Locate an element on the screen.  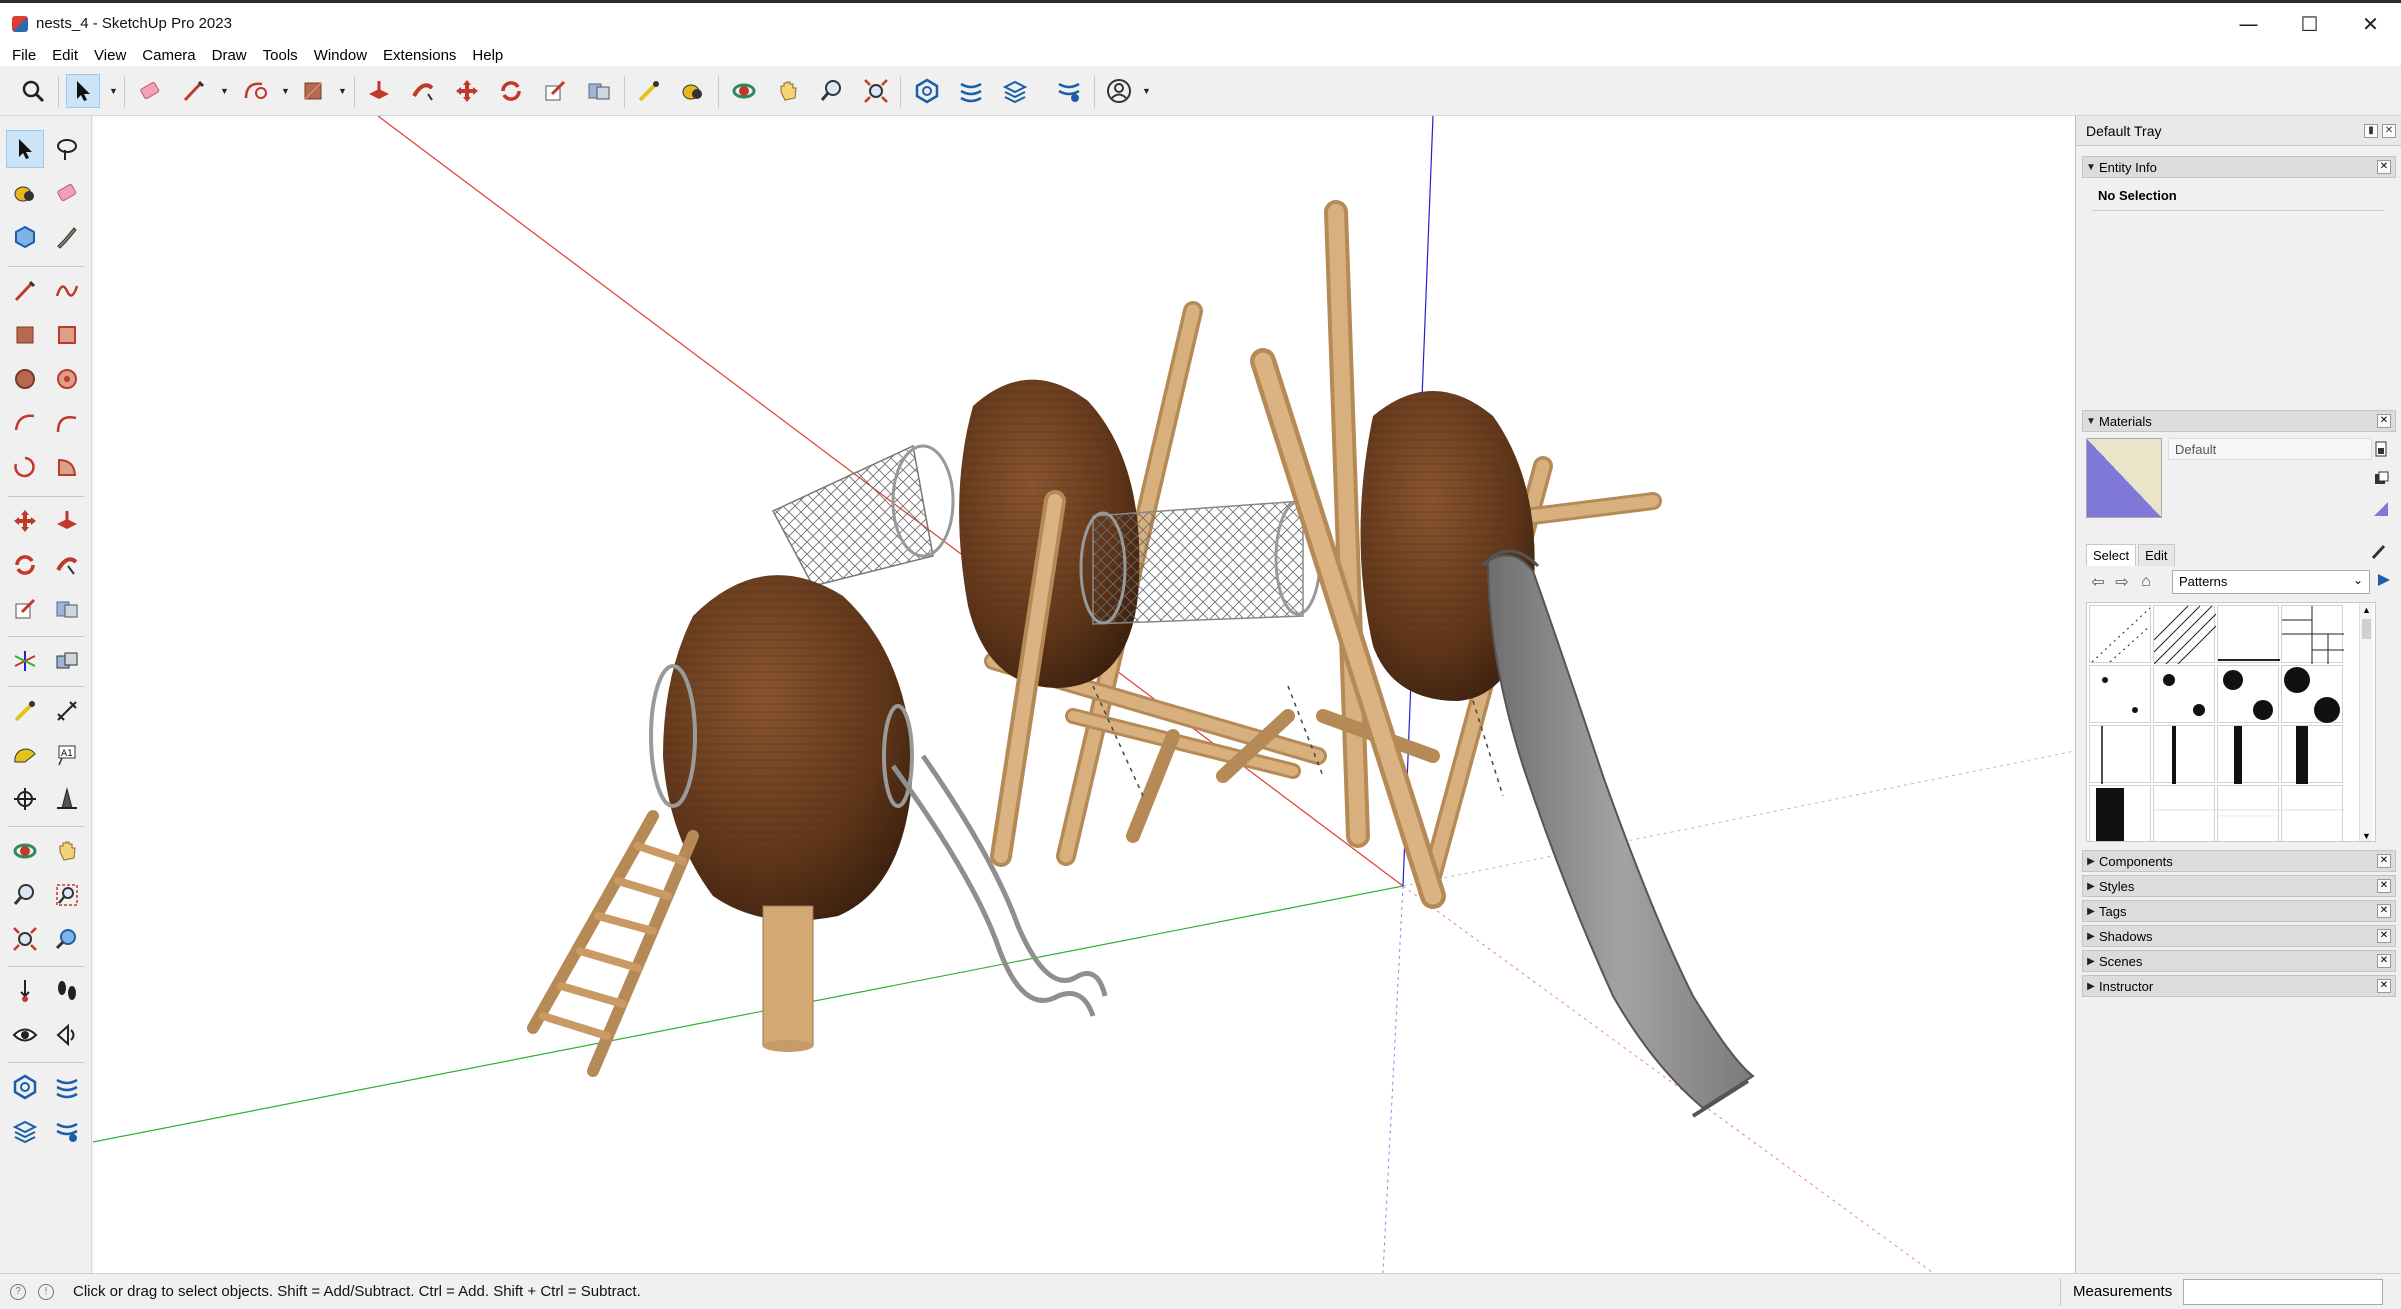
three-point-arc-icon is located at coordinates (25, 467).